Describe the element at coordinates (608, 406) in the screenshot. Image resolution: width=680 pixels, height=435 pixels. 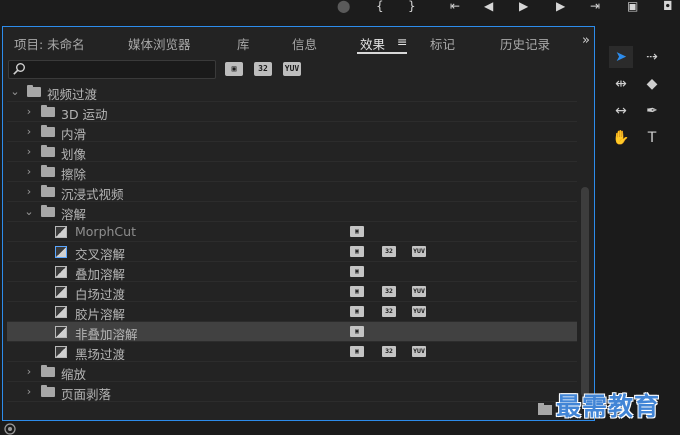
I see `watermark-logo: 最需教育` at that location.